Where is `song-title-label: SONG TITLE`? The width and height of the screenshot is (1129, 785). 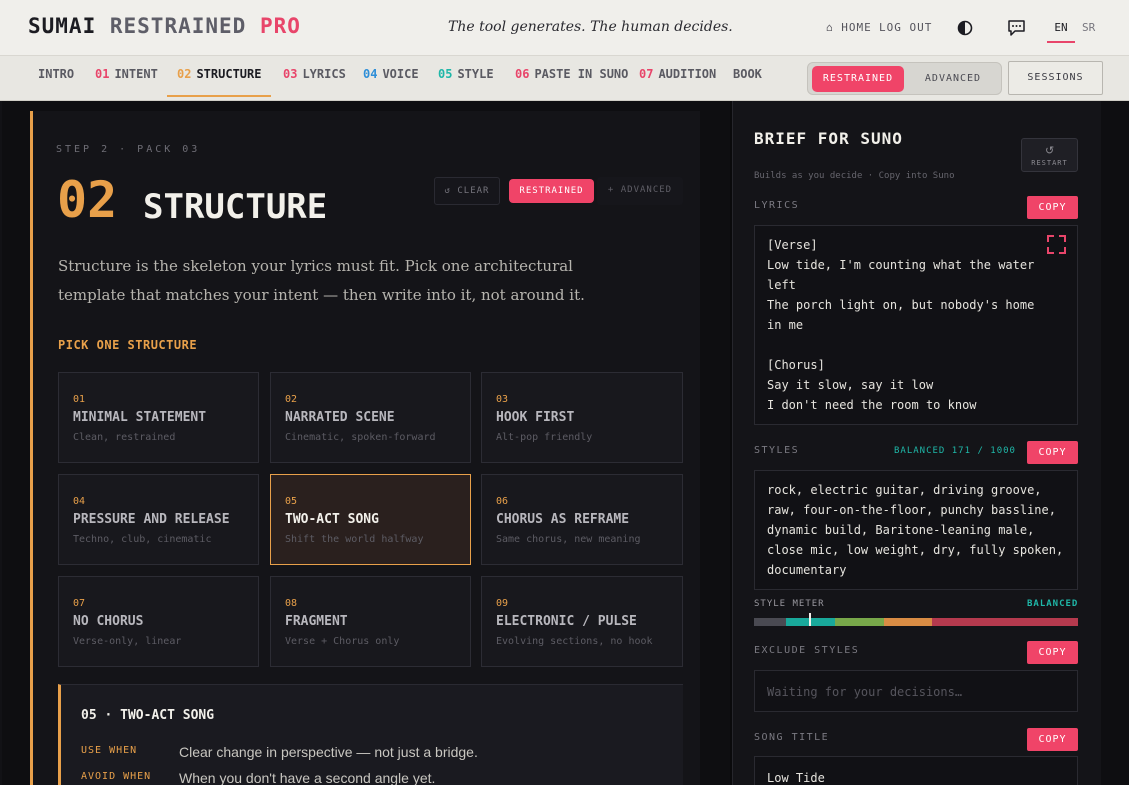 song-title-label: SONG TITLE is located at coordinates (792, 737).